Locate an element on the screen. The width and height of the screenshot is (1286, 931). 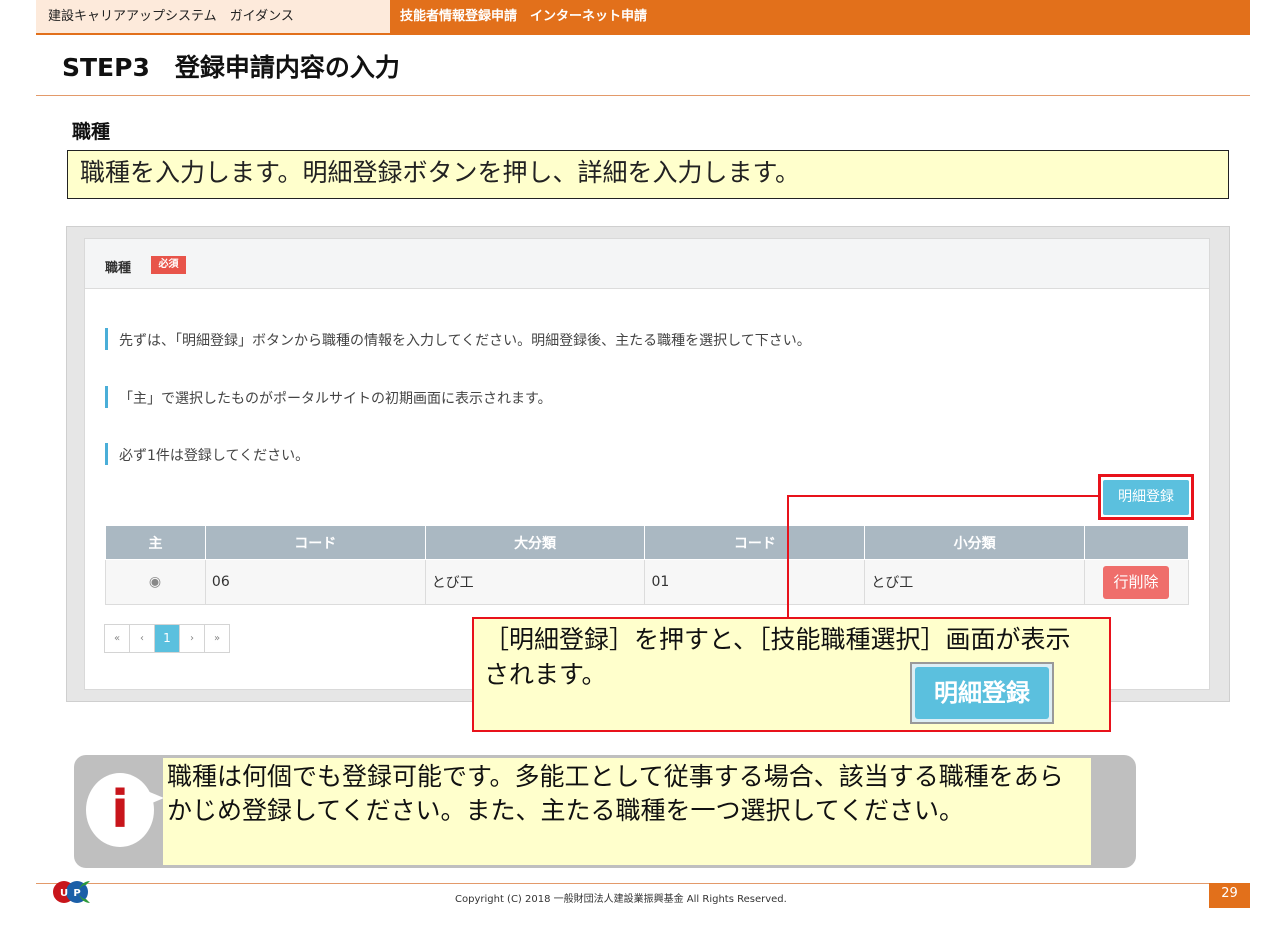
svg-text: U is located at coordinates (64, 893).